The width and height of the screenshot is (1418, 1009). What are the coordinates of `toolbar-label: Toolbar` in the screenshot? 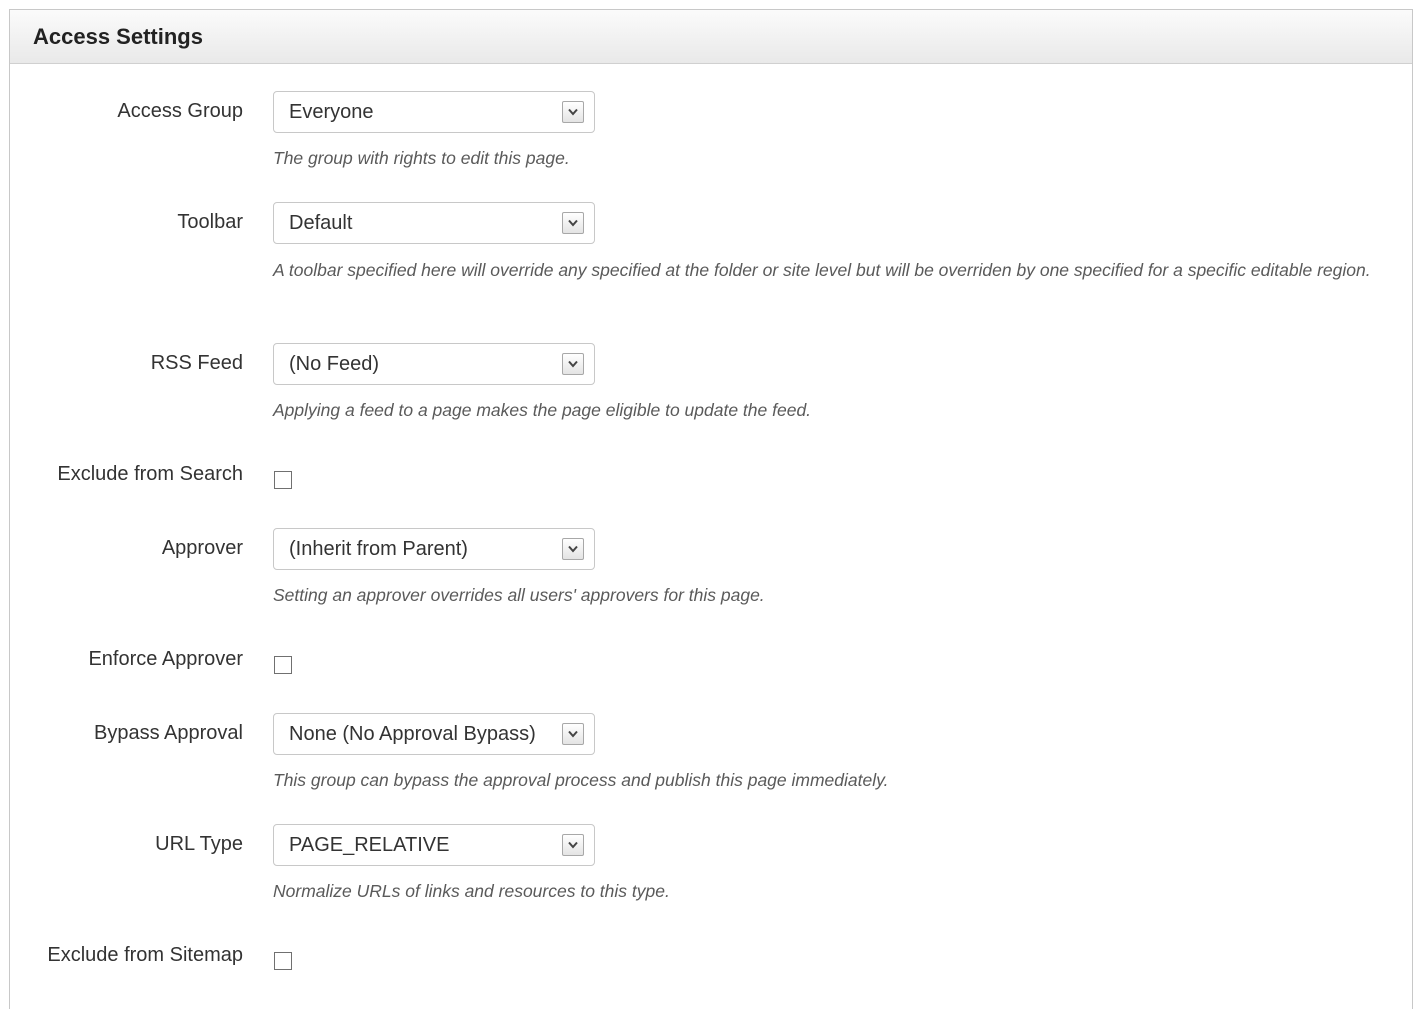 It's located at (210, 222).